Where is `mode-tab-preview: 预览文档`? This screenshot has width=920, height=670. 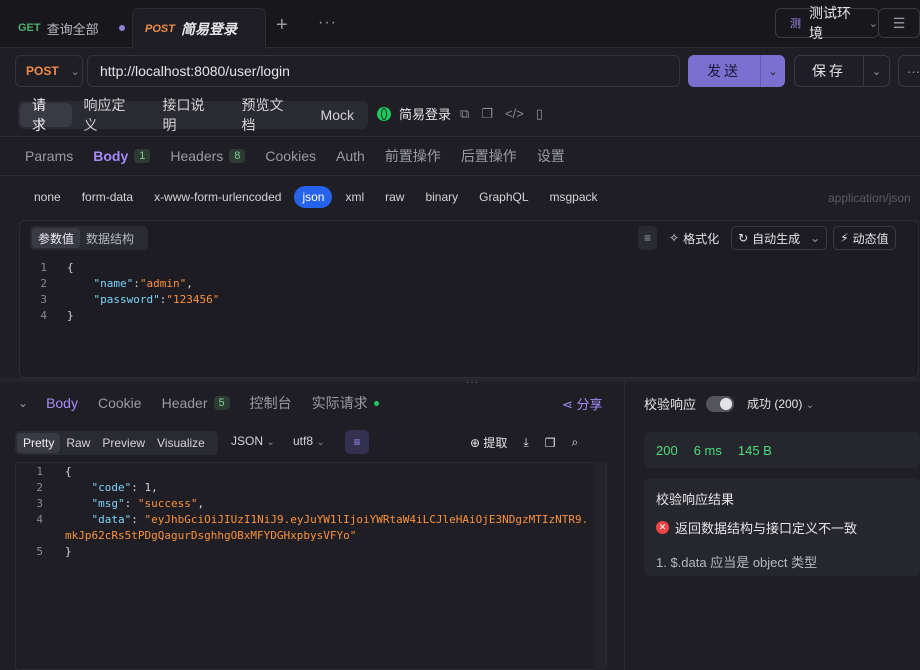 mode-tab-preview: 预览文档 is located at coordinates (269, 115).